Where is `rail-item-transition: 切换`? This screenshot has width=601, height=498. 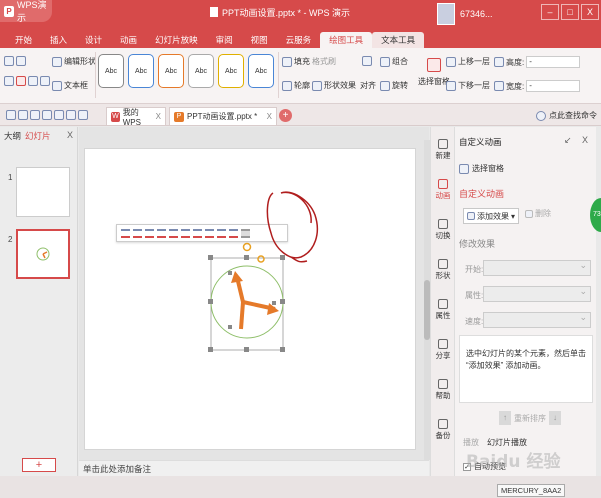
rail-item-transition: 切换 is located at coordinates (443, 230).